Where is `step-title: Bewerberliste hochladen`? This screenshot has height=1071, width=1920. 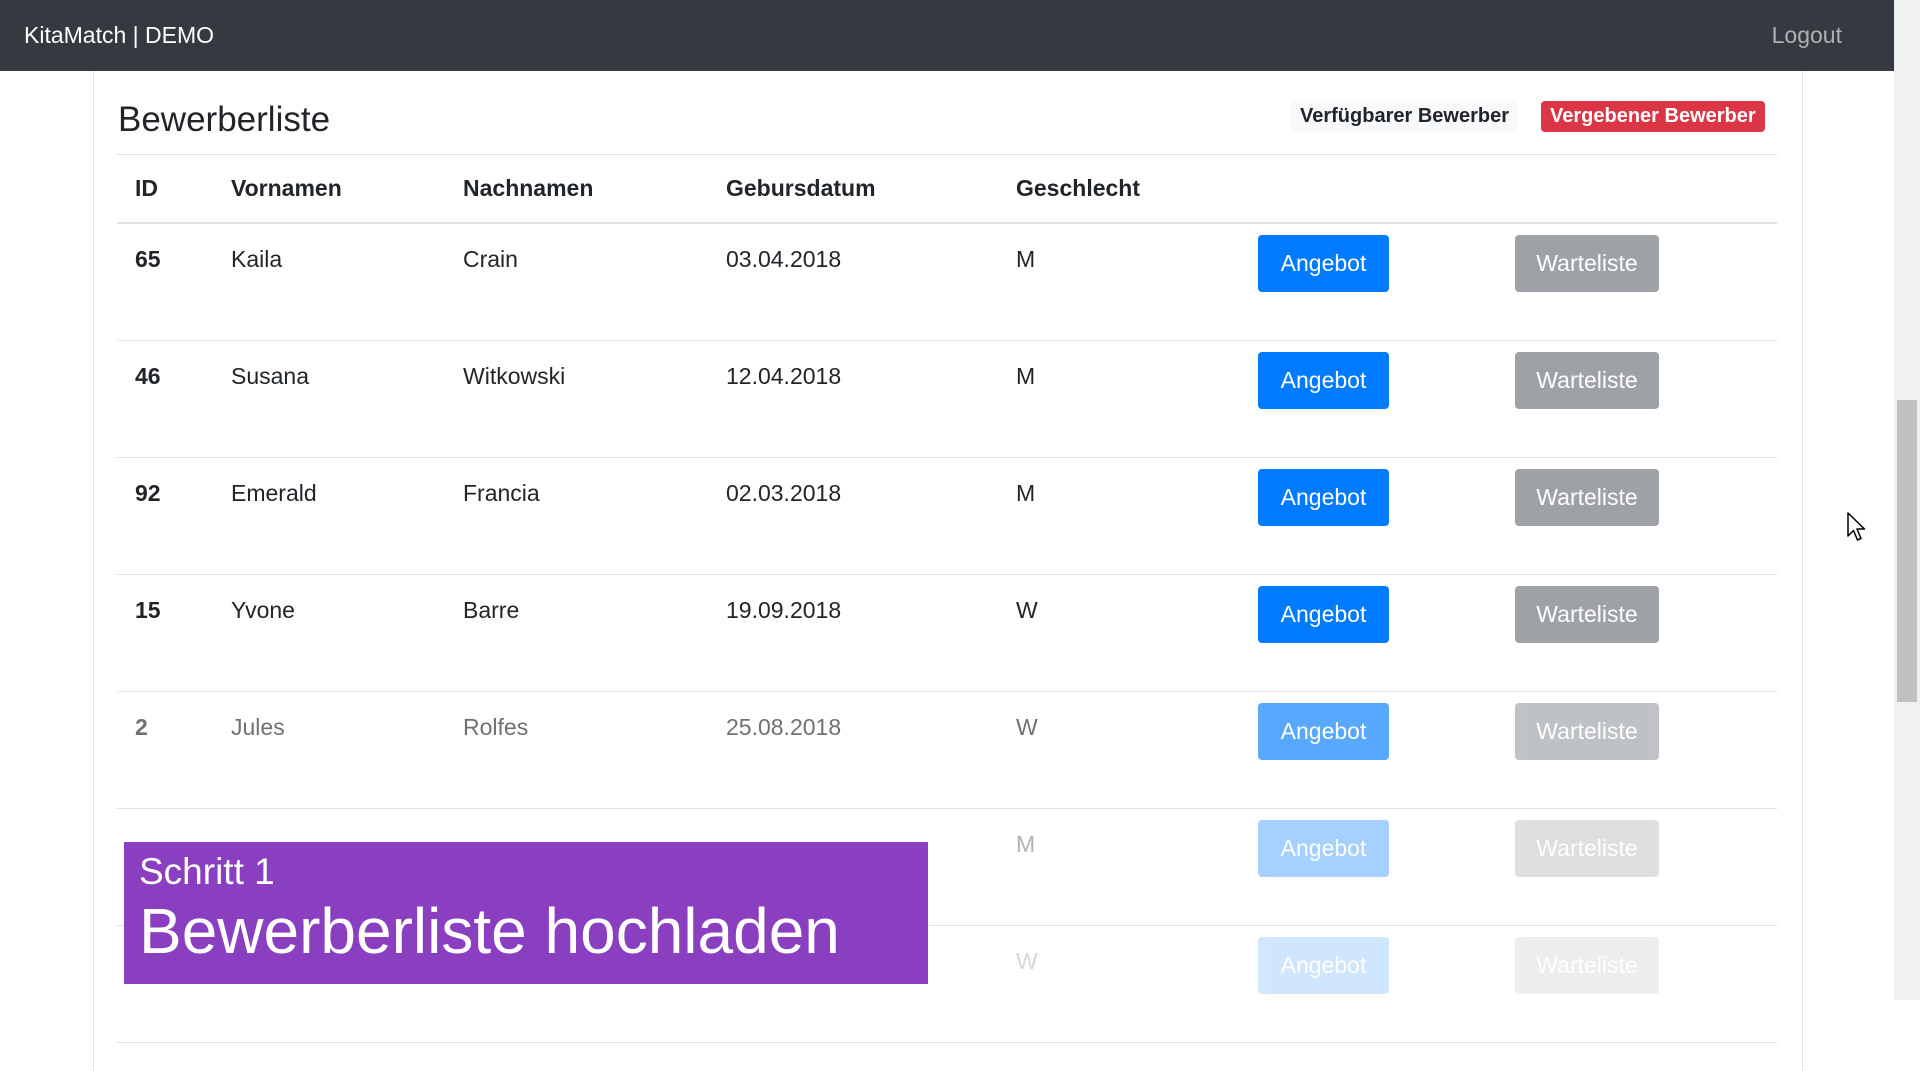
step-title: Bewerberliste hochladen is located at coordinates (489, 930).